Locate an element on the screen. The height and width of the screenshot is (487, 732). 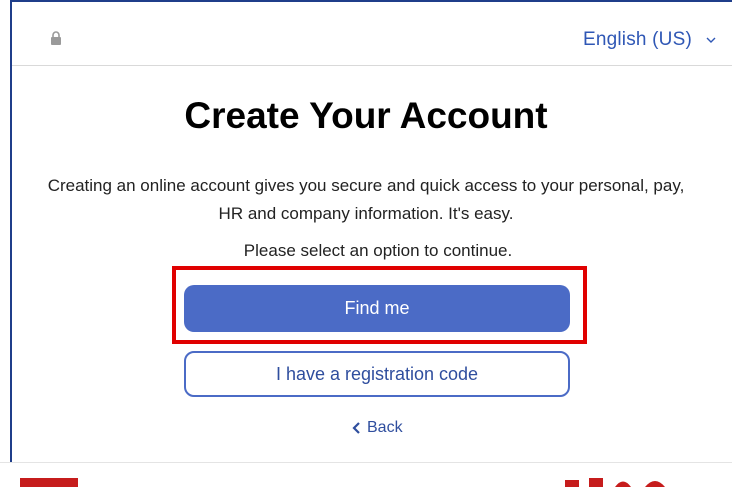
language-select: English (US) is located at coordinates (649, 40).